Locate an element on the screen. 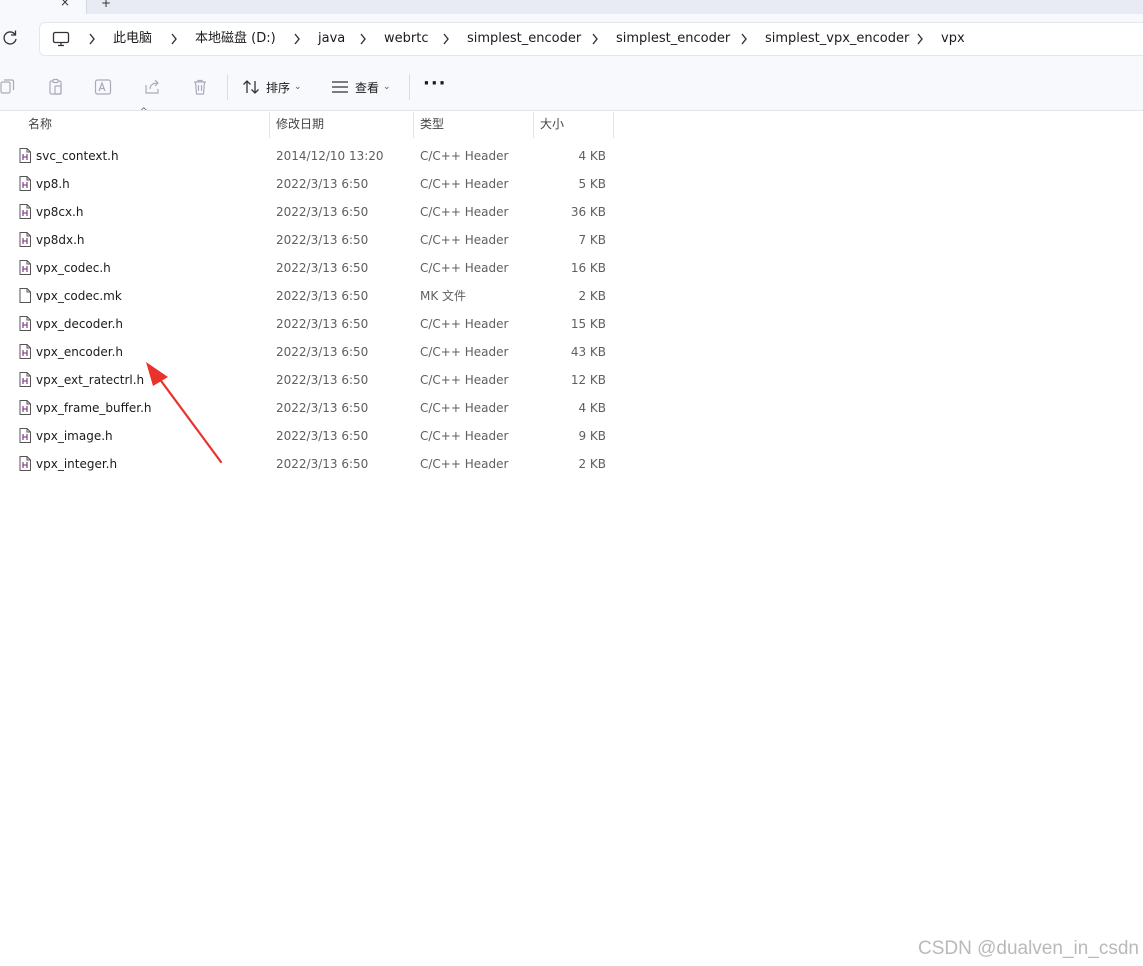  breadcrumb-item: java is located at coordinates (331, 39).